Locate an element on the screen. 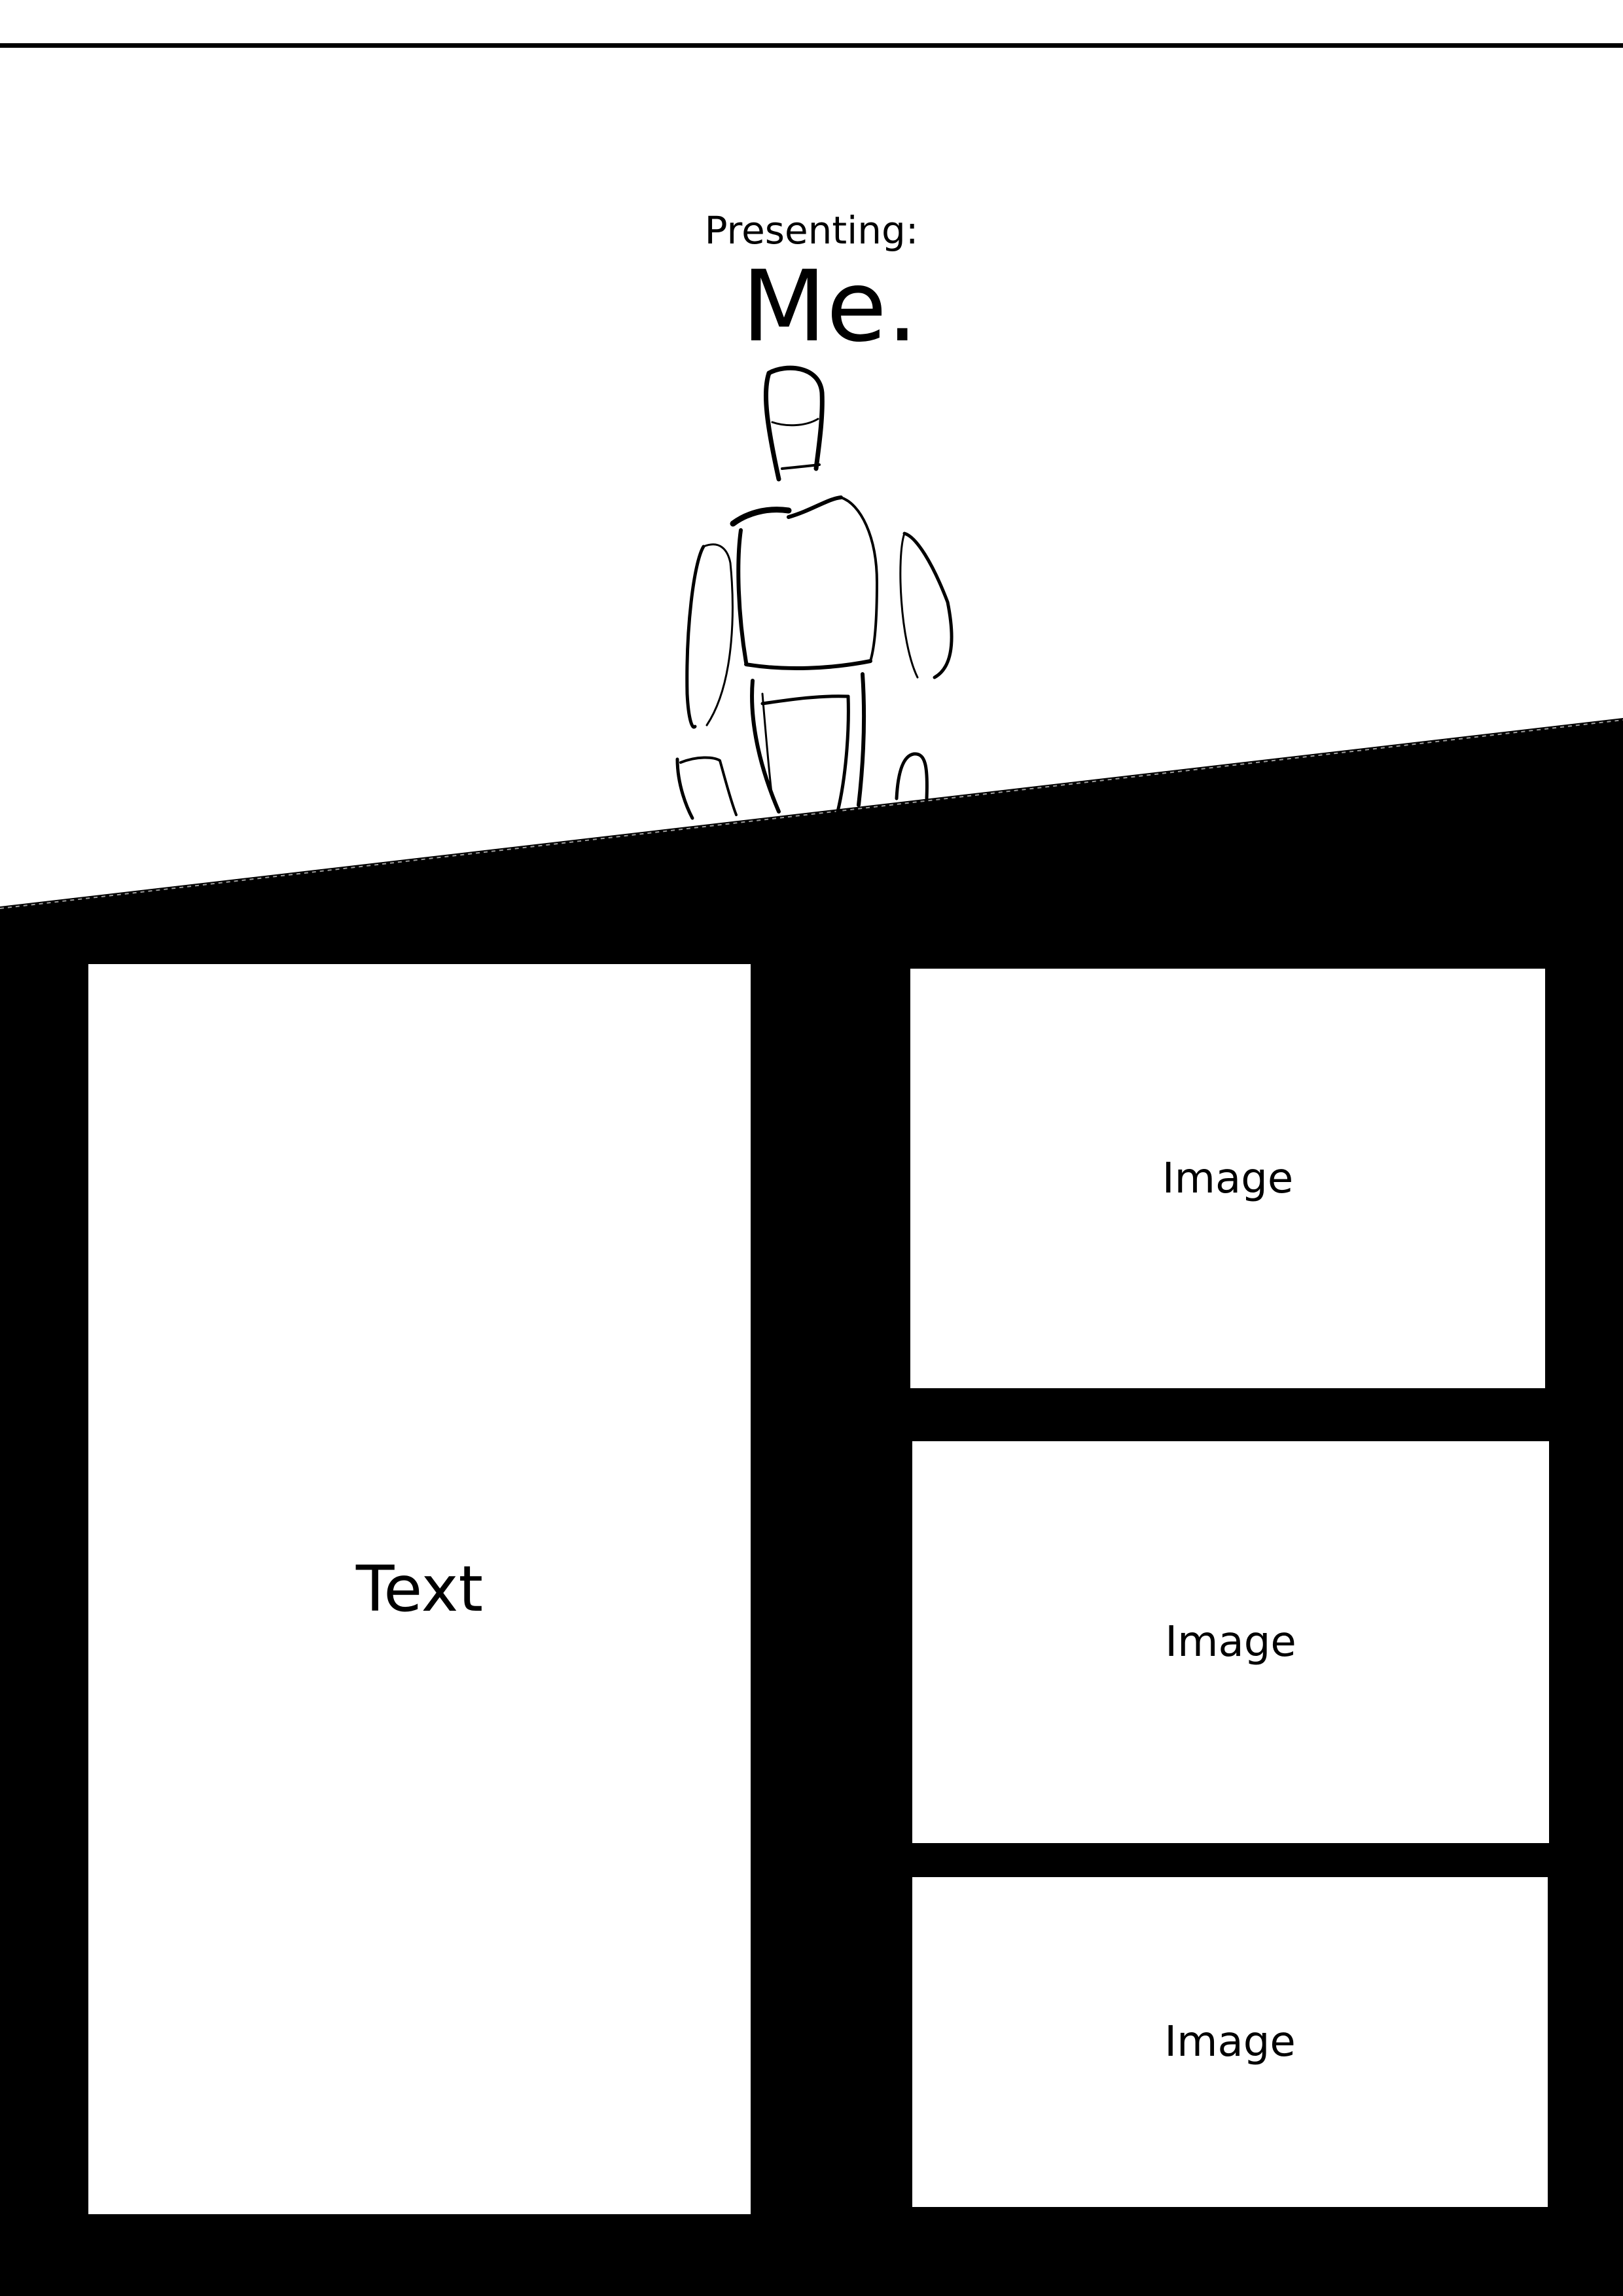 The width and height of the screenshot is (1623, 2296). page-title: Me. is located at coordinates (830, 307).